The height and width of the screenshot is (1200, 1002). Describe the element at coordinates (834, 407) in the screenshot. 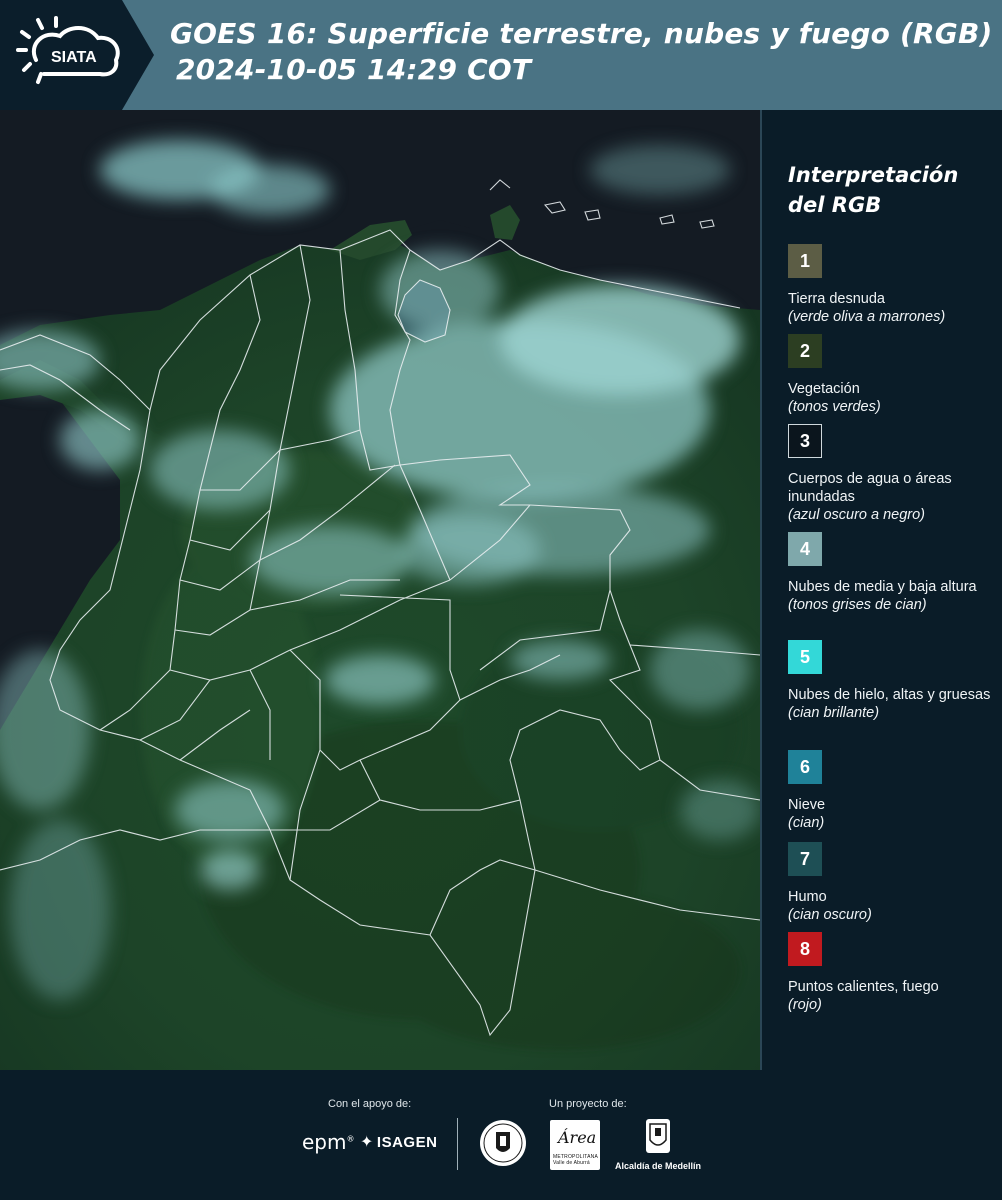

I see `legend-desc-2: (tonos verdes)` at that location.